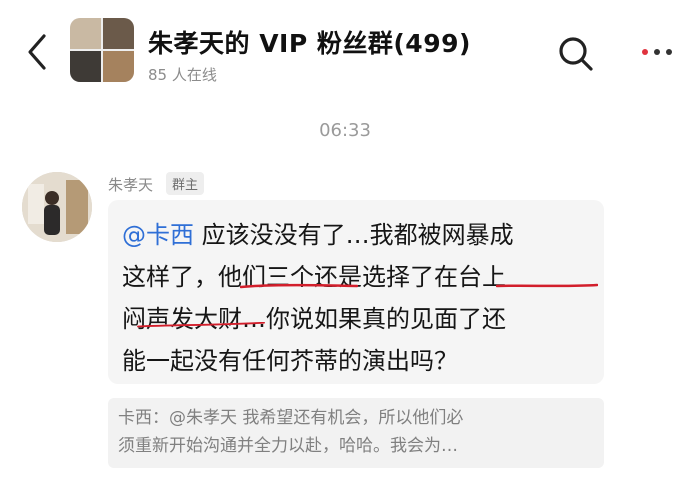 This screenshot has height=483, width=690. What do you see at coordinates (354, 235) in the screenshot?
I see `message-line-text: 应该没没有了…我都被网暴成` at bounding box center [354, 235].